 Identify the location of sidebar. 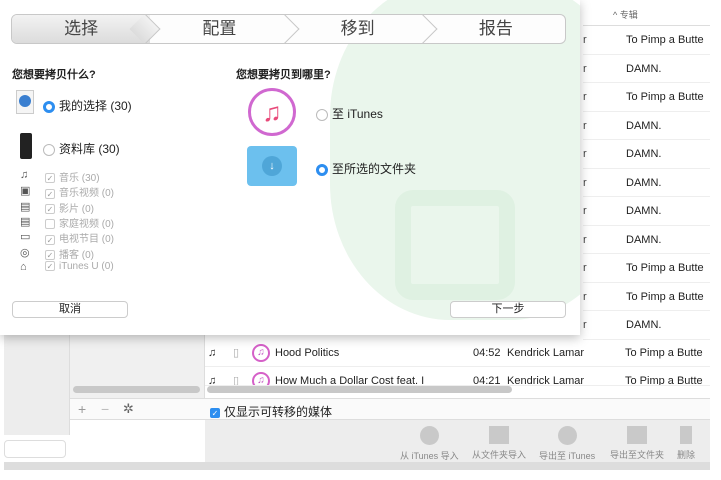
(37, 382).